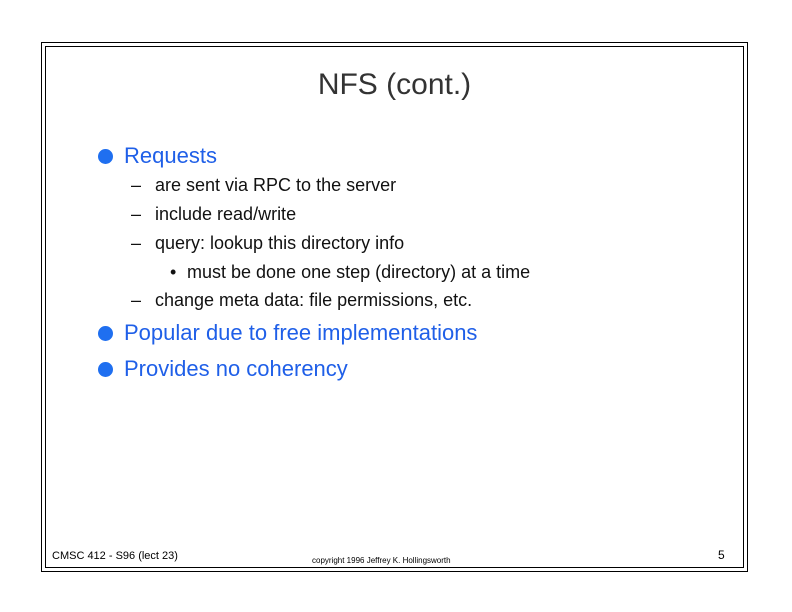 This screenshot has height=612, width=792. What do you see at coordinates (301, 332) in the screenshot?
I see `bullet-label: Popular due to free implementations` at bounding box center [301, 332].